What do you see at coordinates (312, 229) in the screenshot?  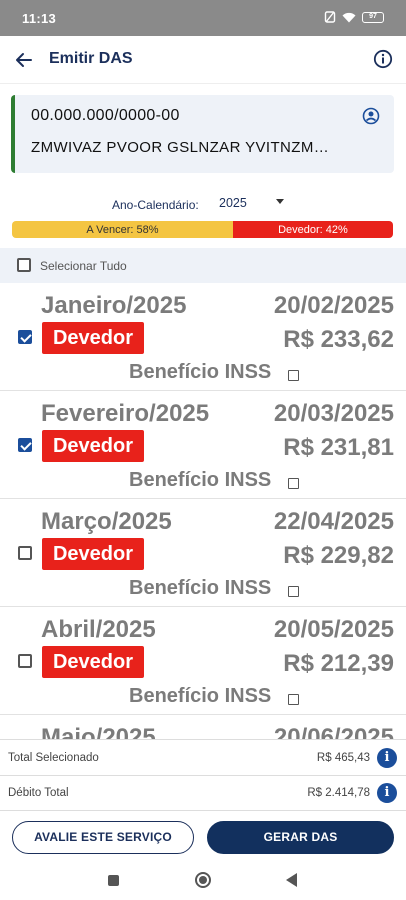 I see `progress-devedor: Devedor: 42%` at bounding box center [312, 229].